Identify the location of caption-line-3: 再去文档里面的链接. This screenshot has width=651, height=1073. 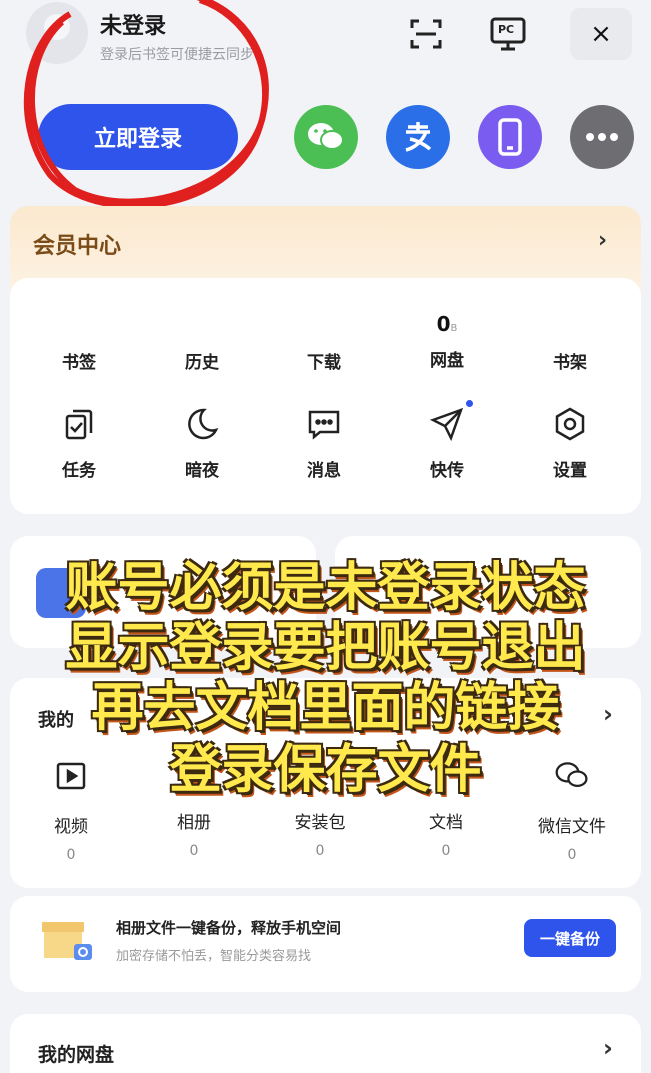
(325, 708).